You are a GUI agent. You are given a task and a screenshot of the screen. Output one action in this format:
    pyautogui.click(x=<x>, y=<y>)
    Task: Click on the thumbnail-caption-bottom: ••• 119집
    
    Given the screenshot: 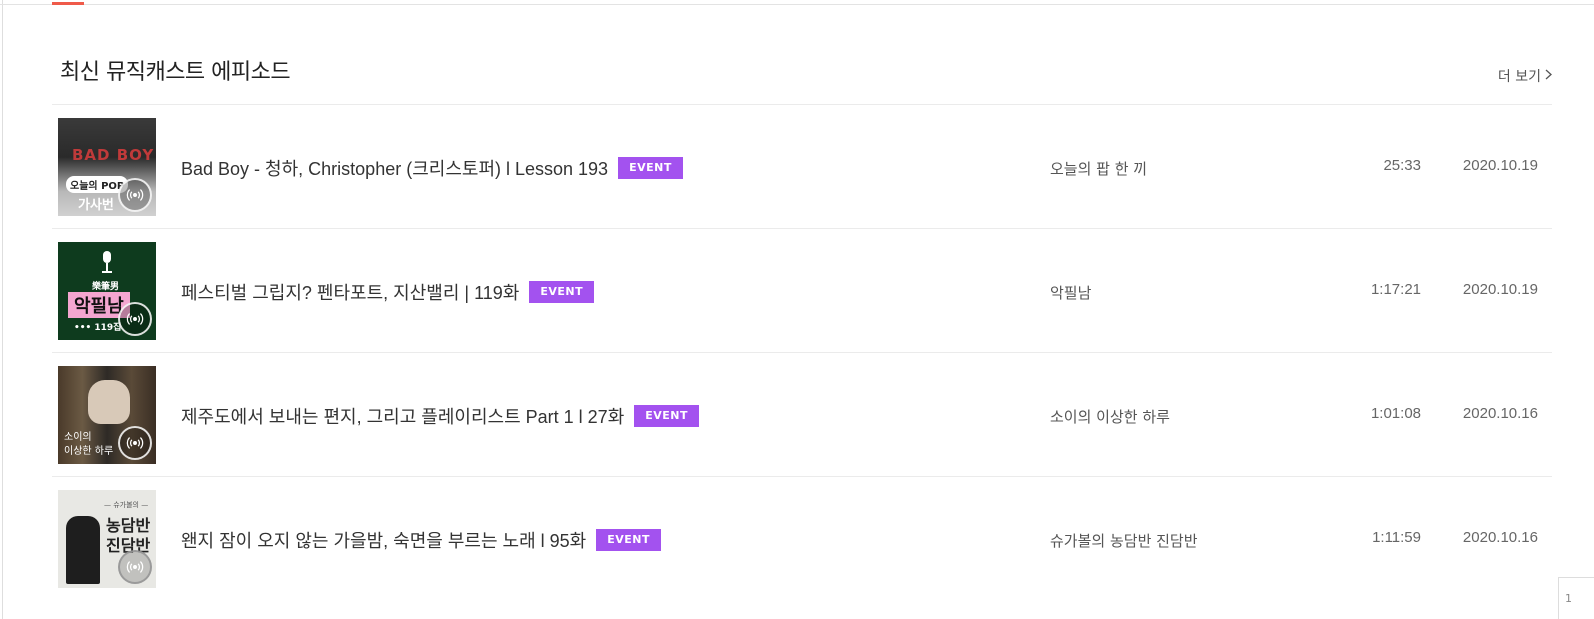 What is the action you would take?
    pyautogui.click(x=98, y=328)
    